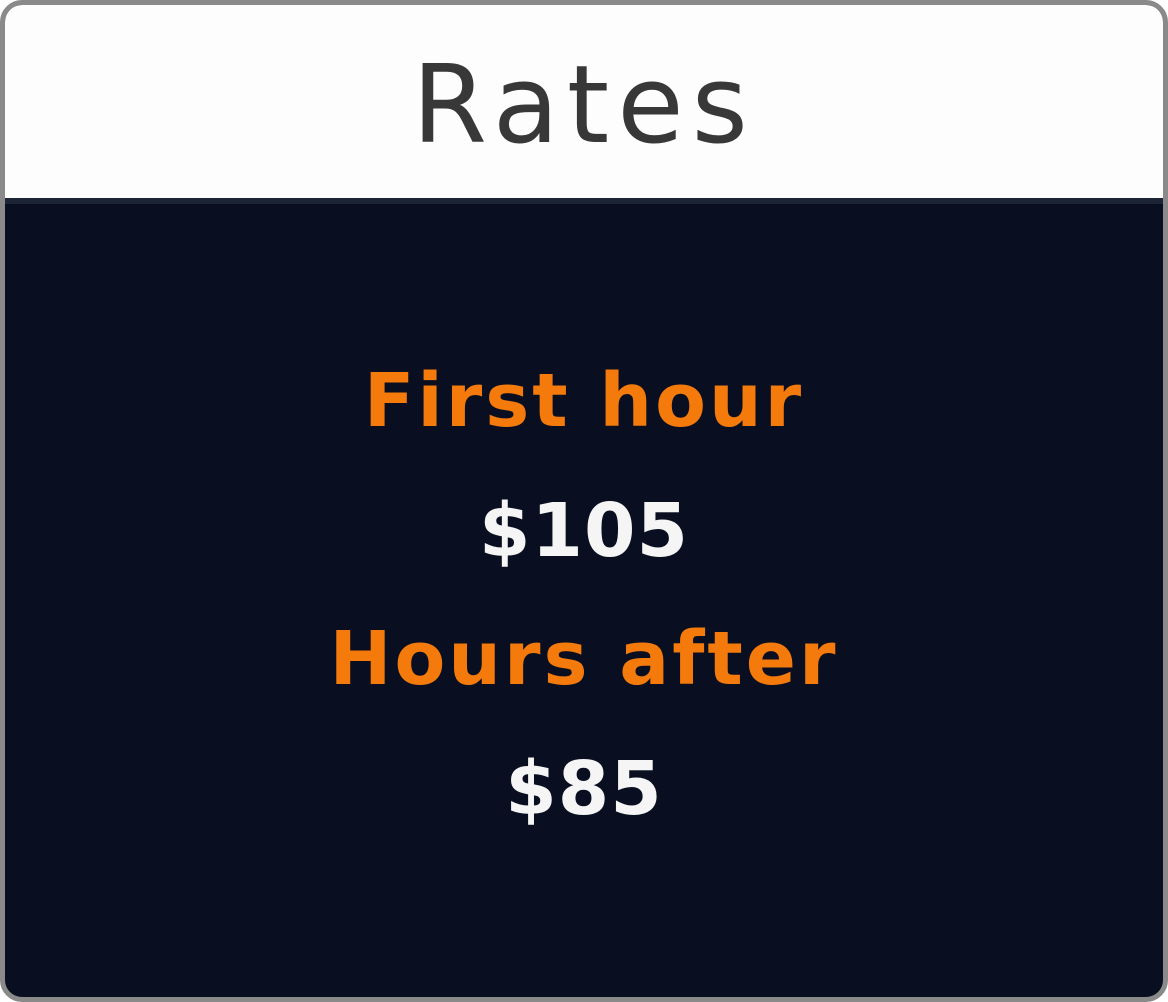 The image size is (1168, 1002). What do you see at coordinates (584, 789) in the screenshot?
I see `rate-price-hours-after: $85` at bounding box center [584, 789].